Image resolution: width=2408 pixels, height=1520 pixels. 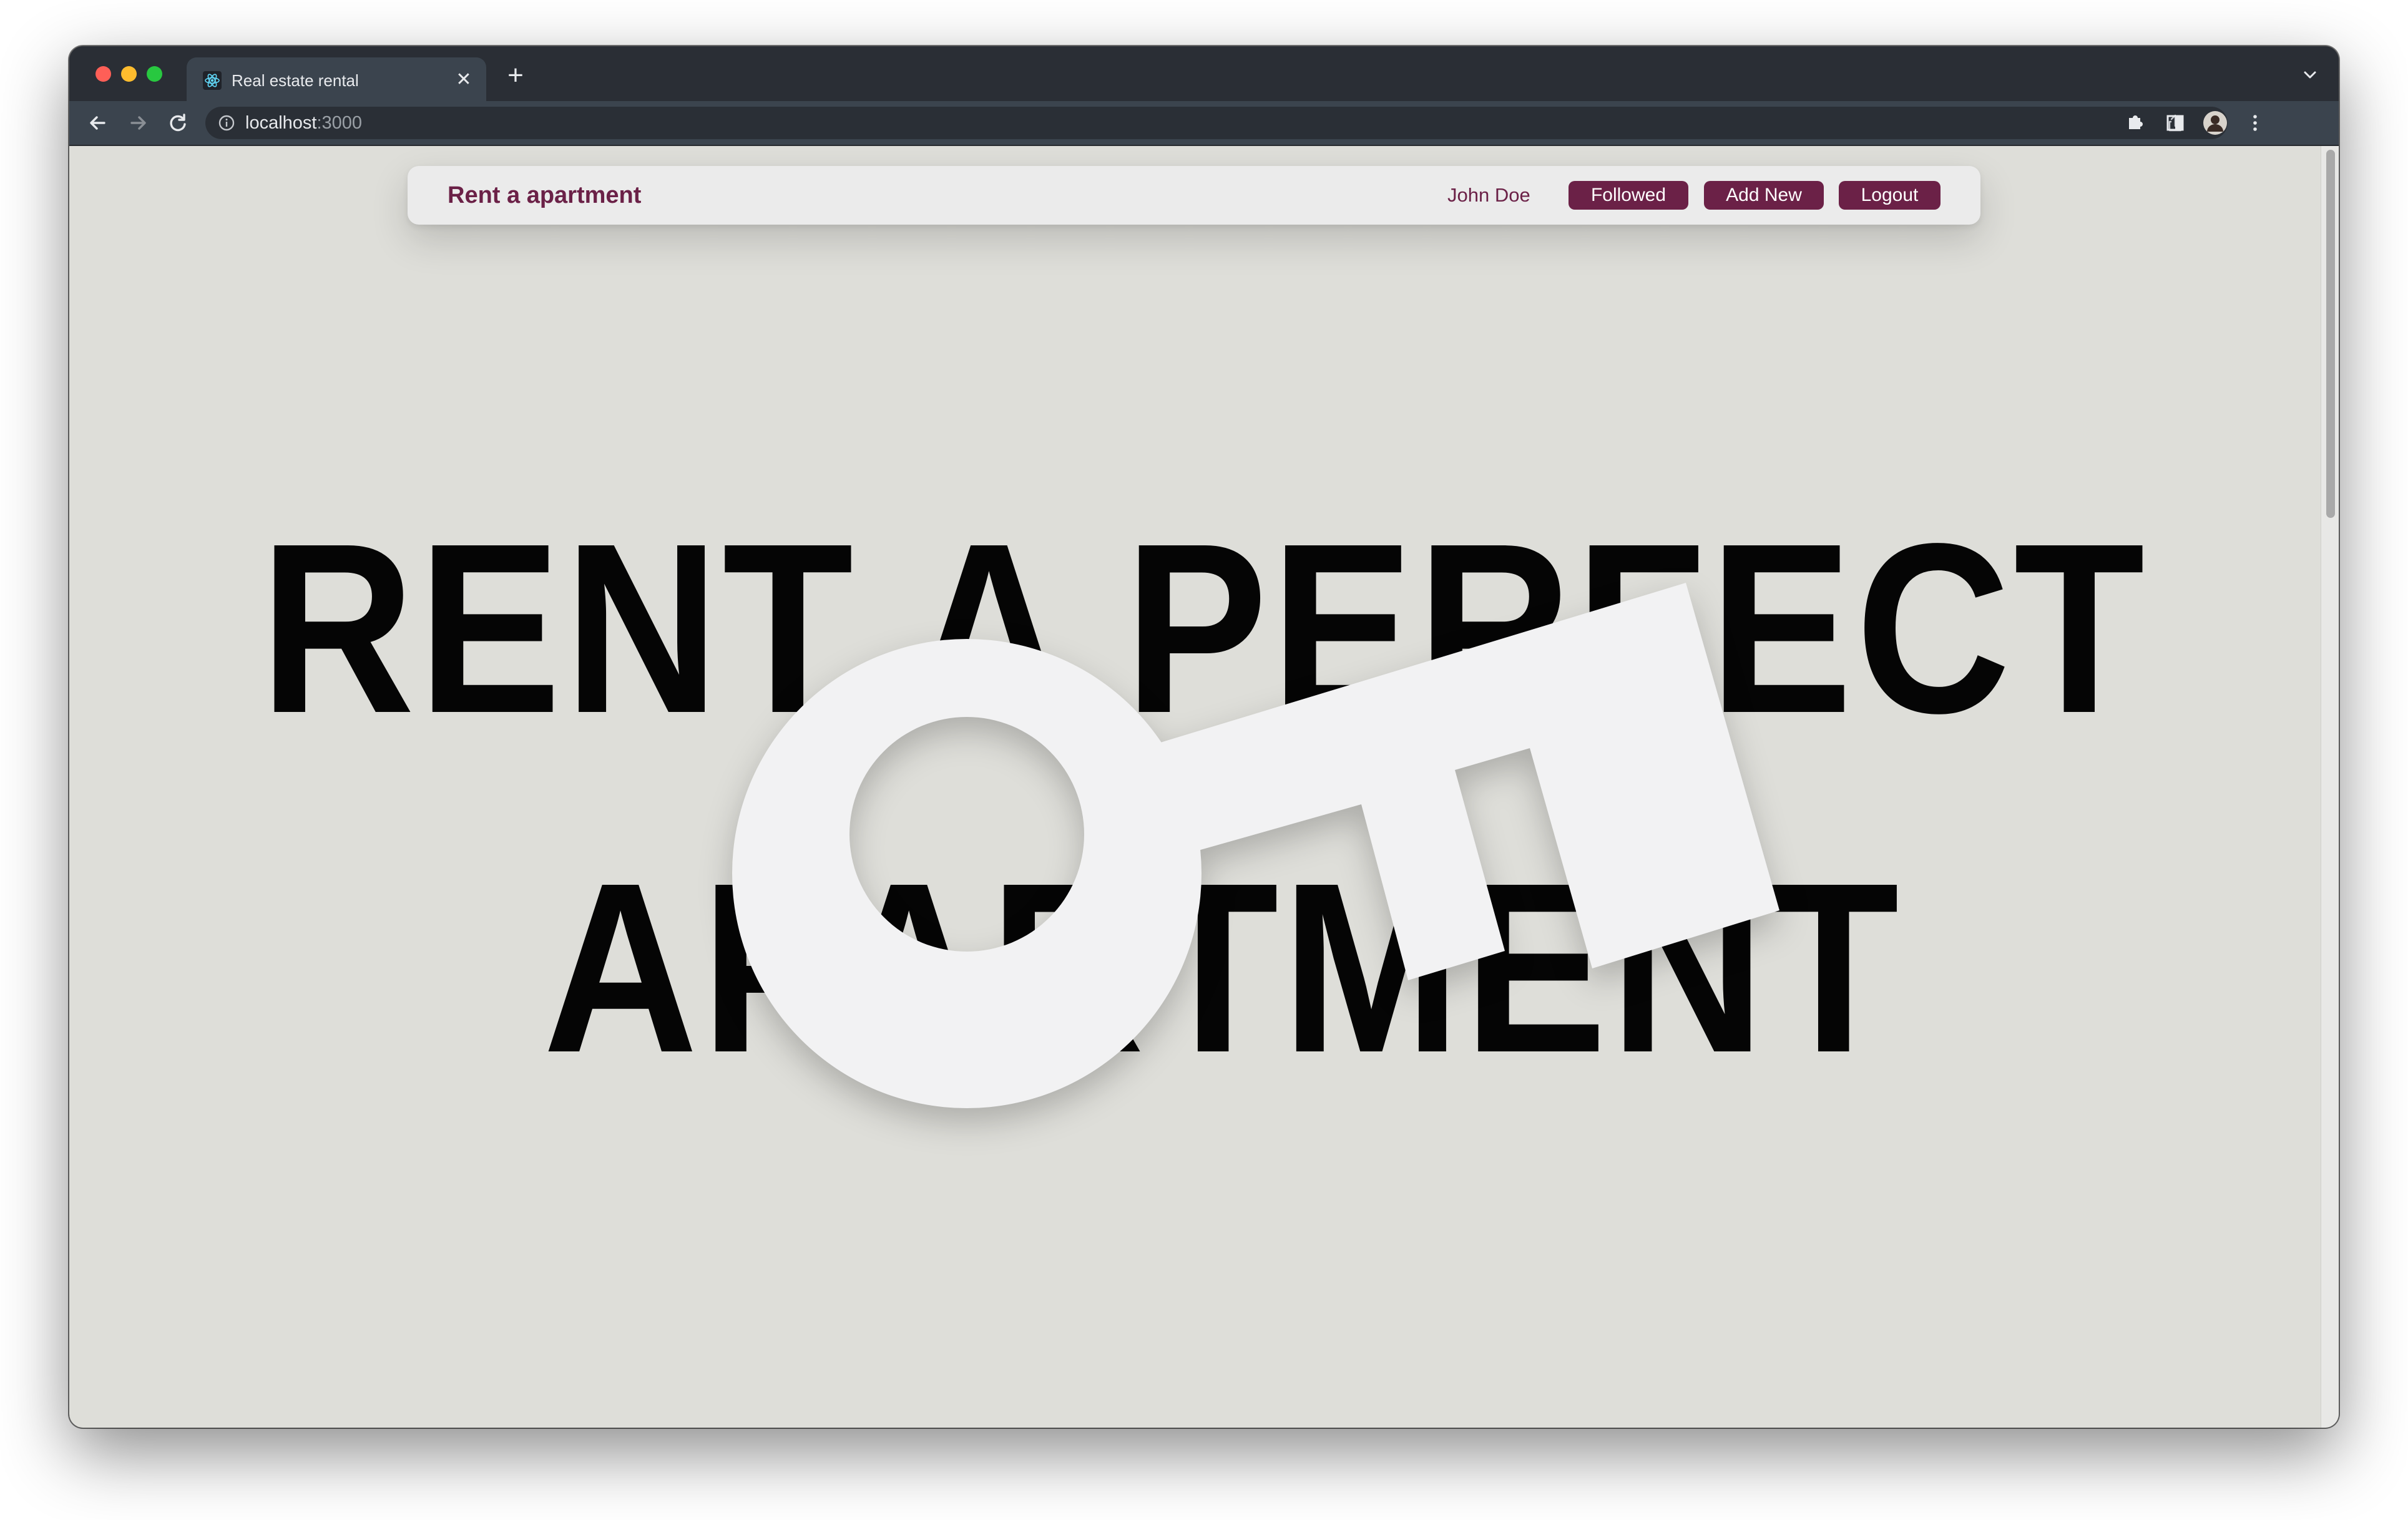 I want to click on address-bar: localhost:3000, so click(x=1217, y=123).